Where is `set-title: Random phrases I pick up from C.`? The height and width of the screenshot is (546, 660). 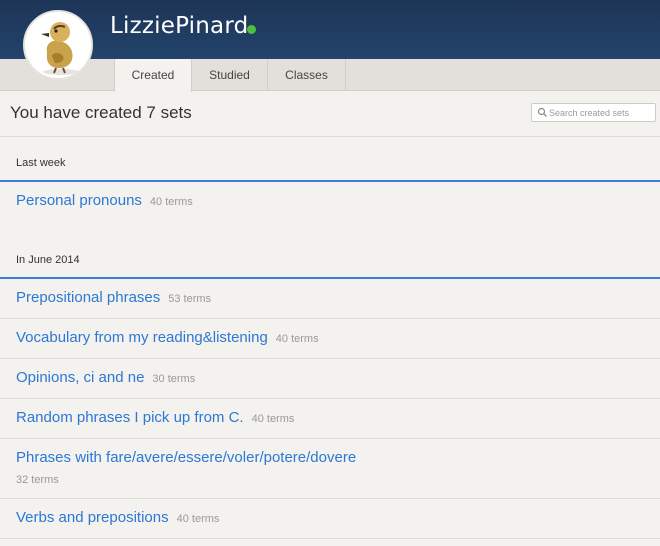 set-title: Random phrases I pick up from C. is located at coordinates (130, 417).